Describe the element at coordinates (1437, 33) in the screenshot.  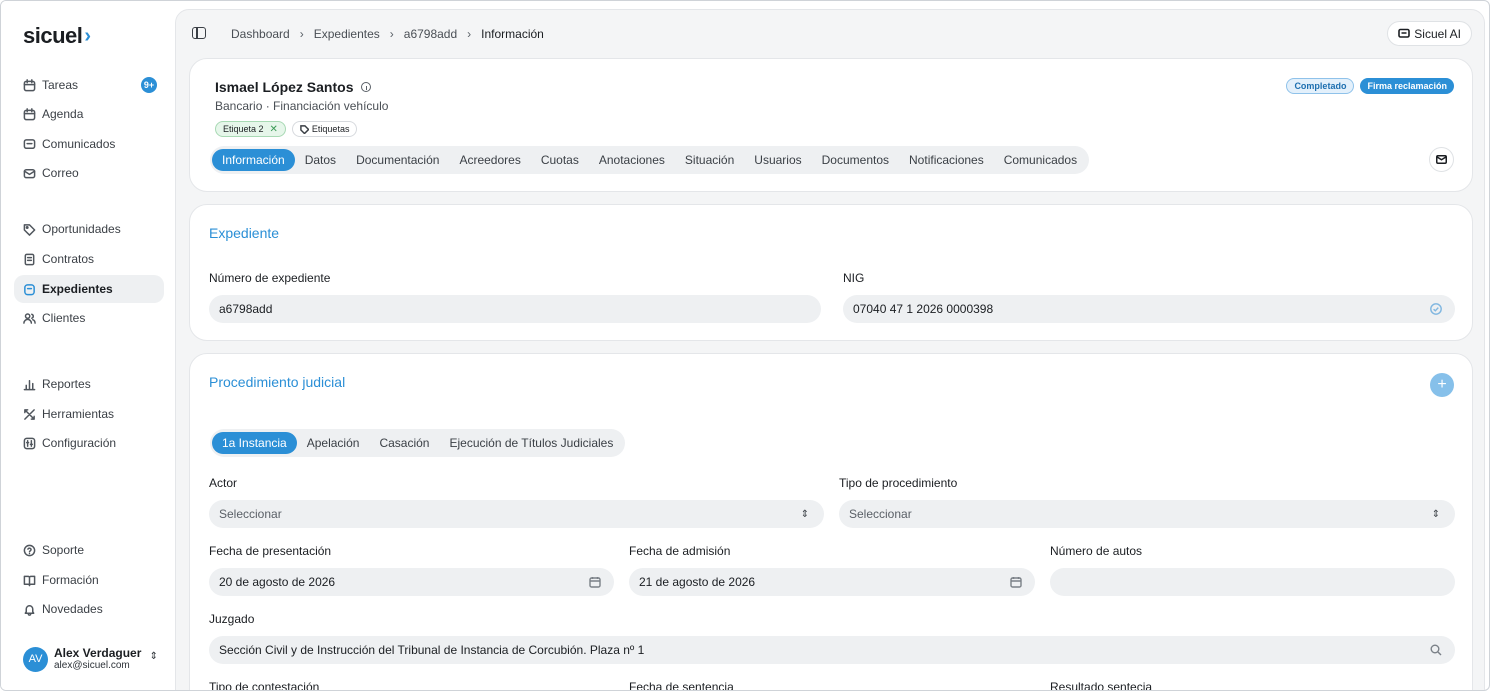
I see `sicuel-ai-label: Sicuel AI` at that location.